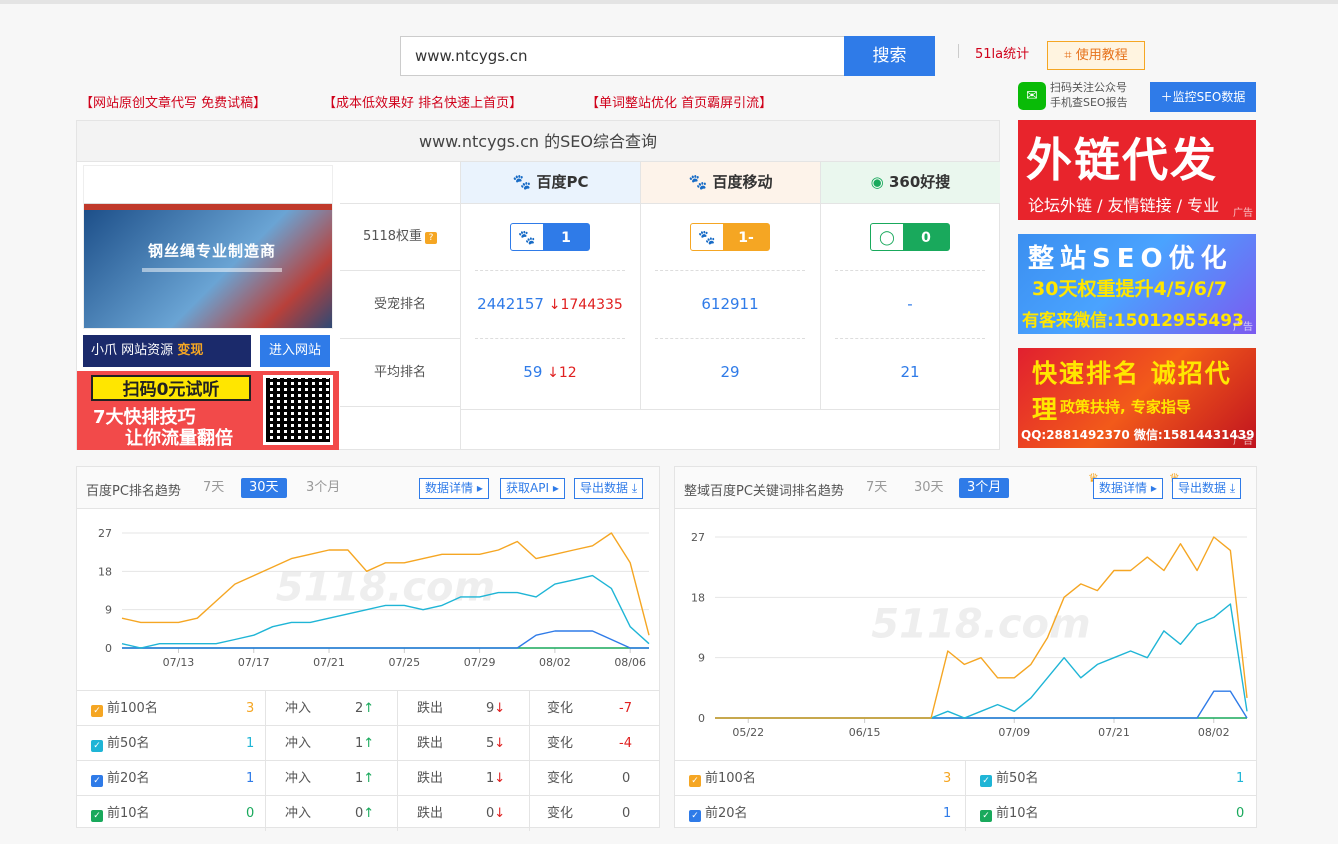  What do you see at coordinates (910, 372) in the screenshot?
I see `avg-360: 21` at bounding box center [910, 372].